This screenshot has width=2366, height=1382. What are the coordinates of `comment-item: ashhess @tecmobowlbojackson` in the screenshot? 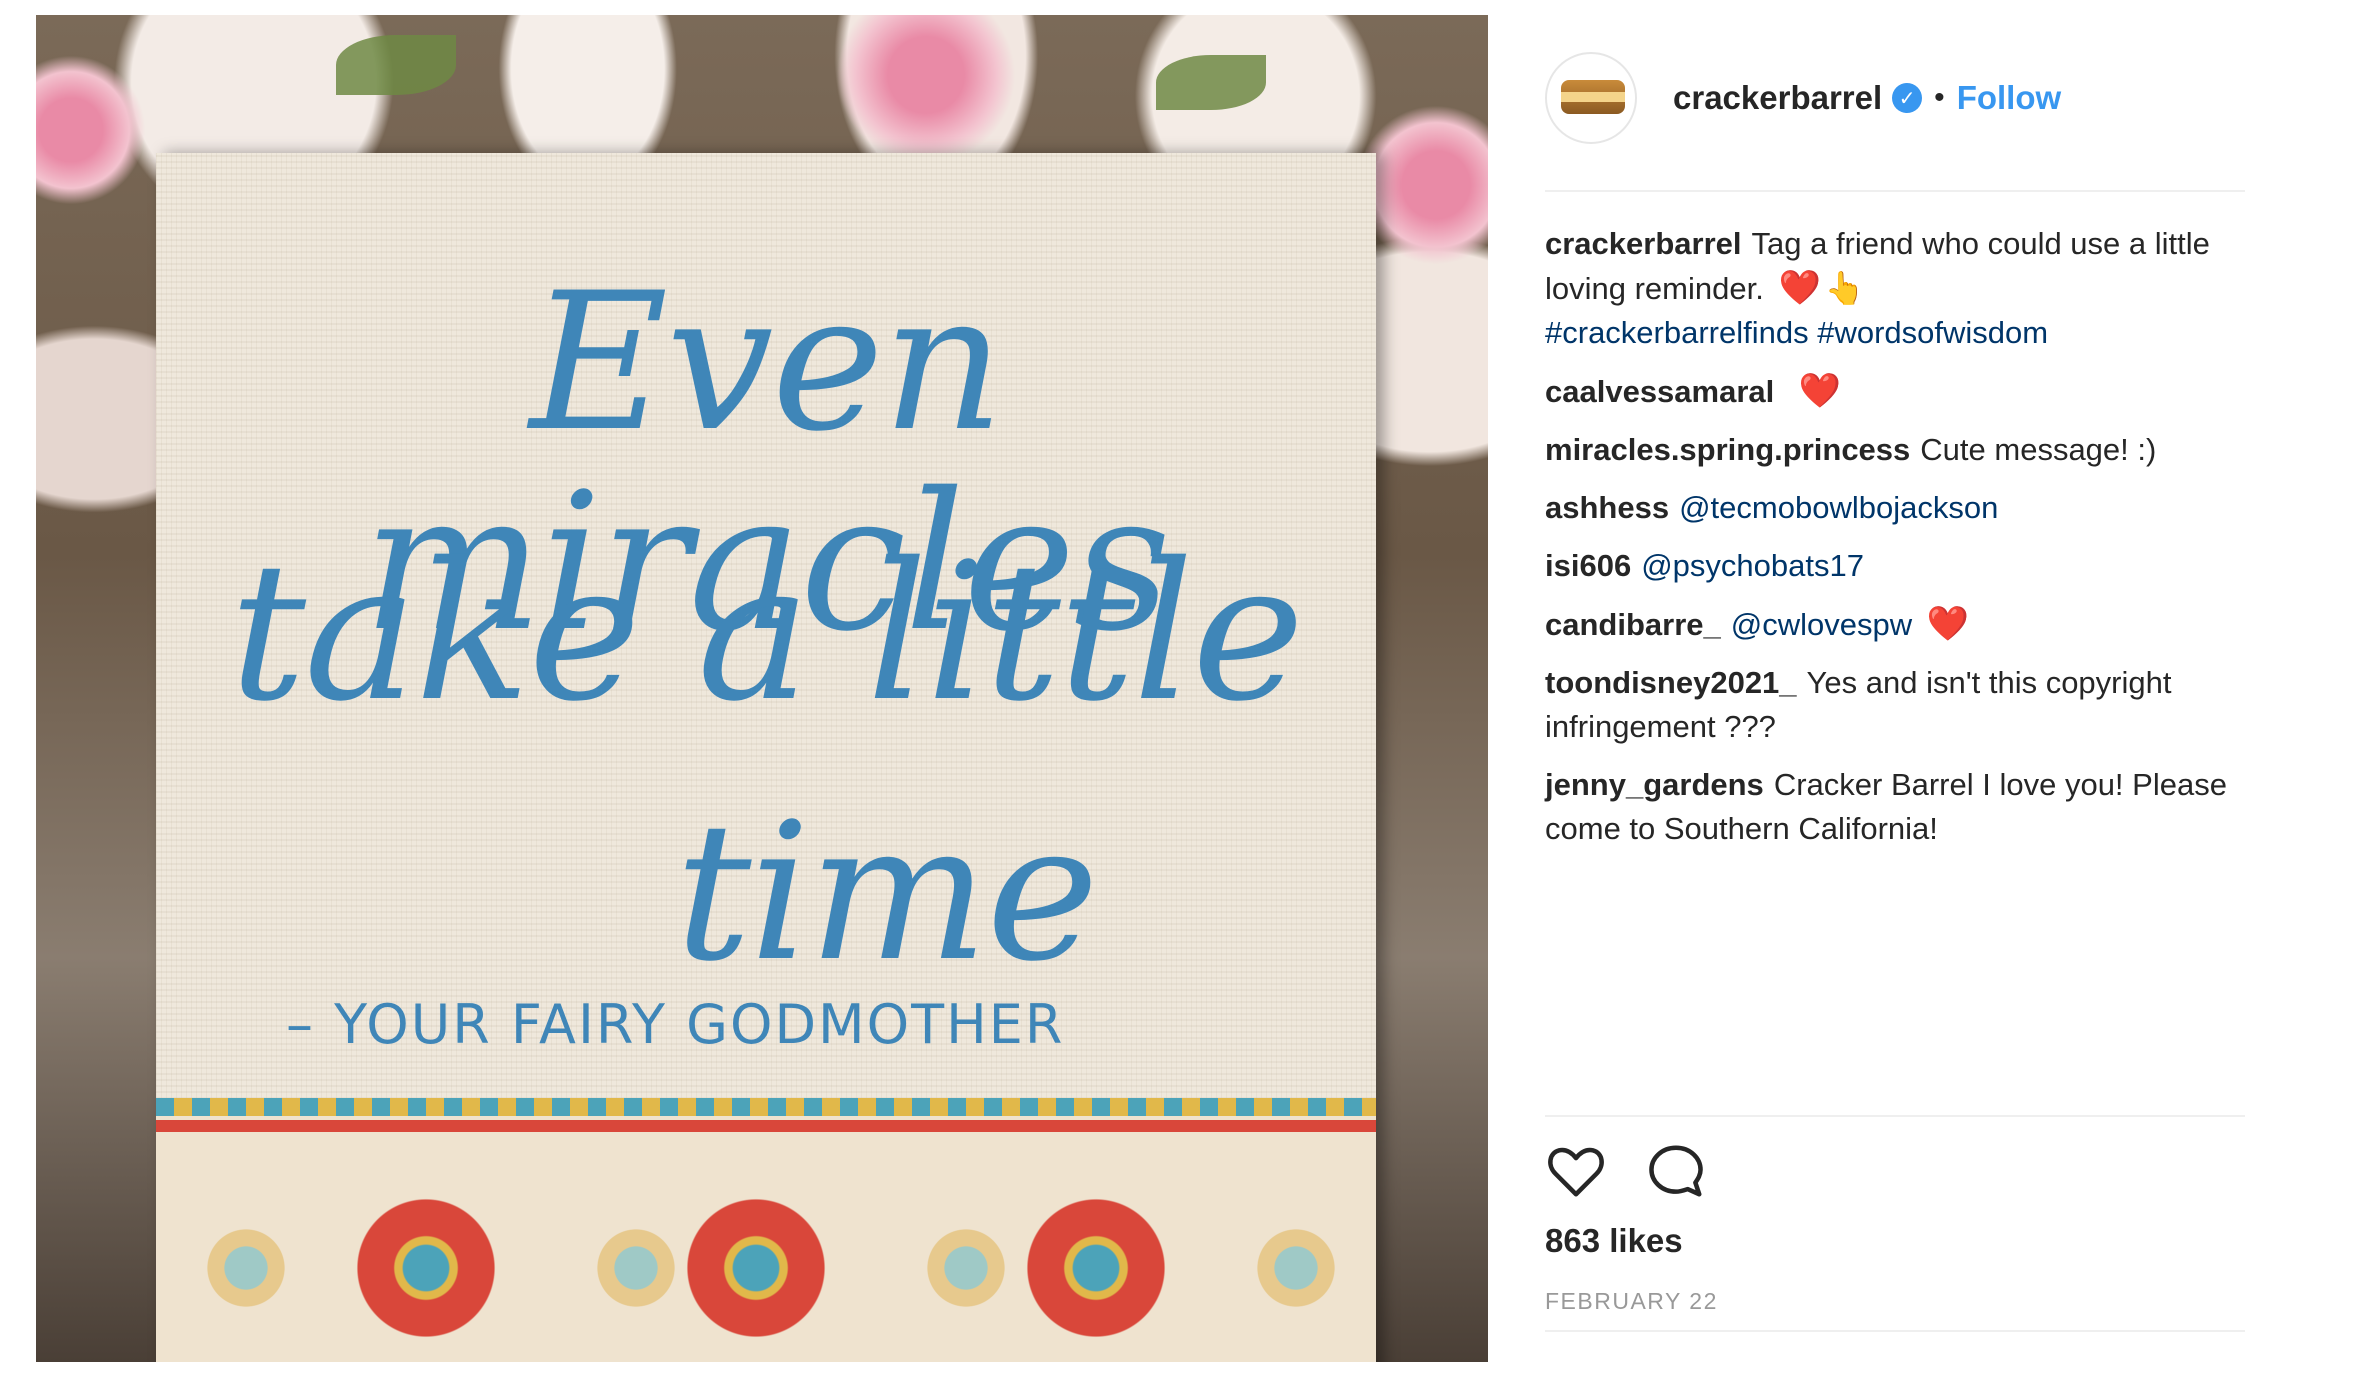 It's located at (1895, 508).